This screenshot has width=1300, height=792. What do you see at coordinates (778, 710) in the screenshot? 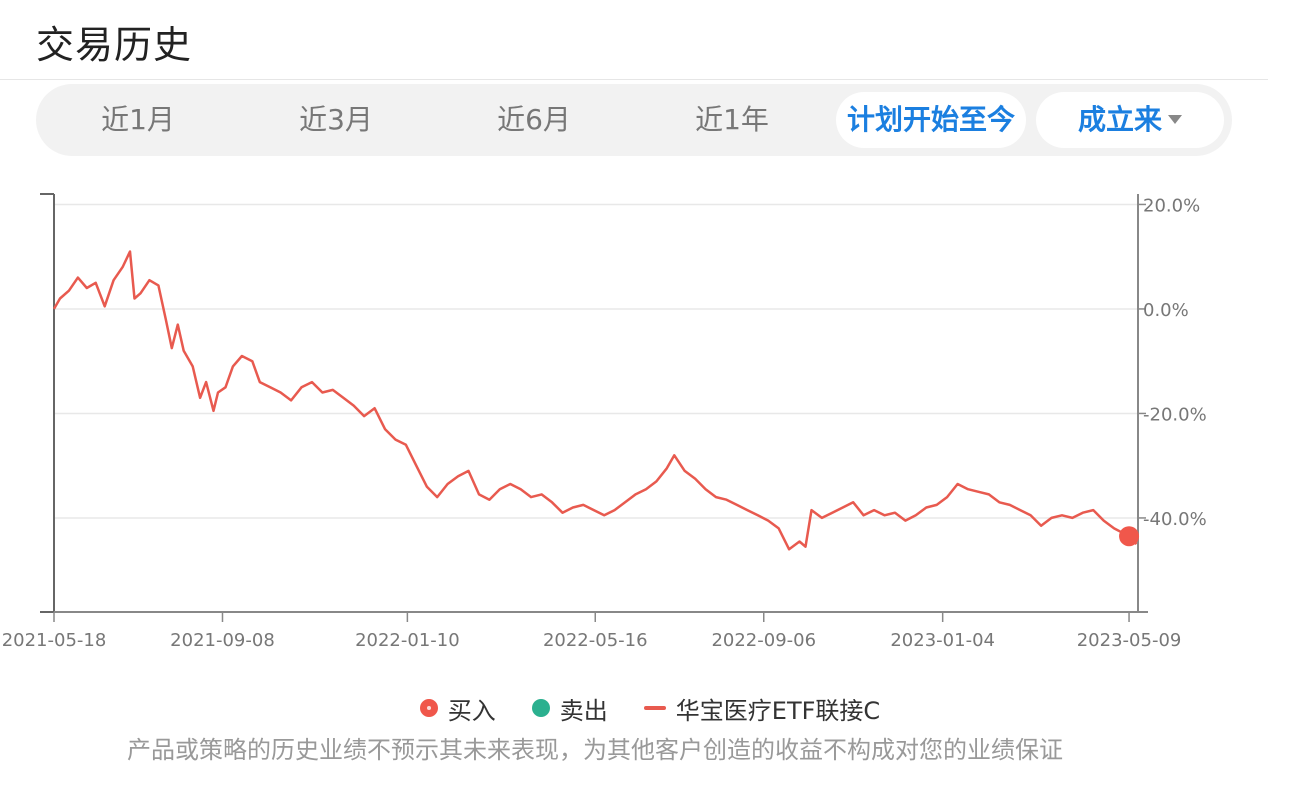
I see `legend-series-label: 华宝医疗ETF联接C` at bounding box center [778, 710].